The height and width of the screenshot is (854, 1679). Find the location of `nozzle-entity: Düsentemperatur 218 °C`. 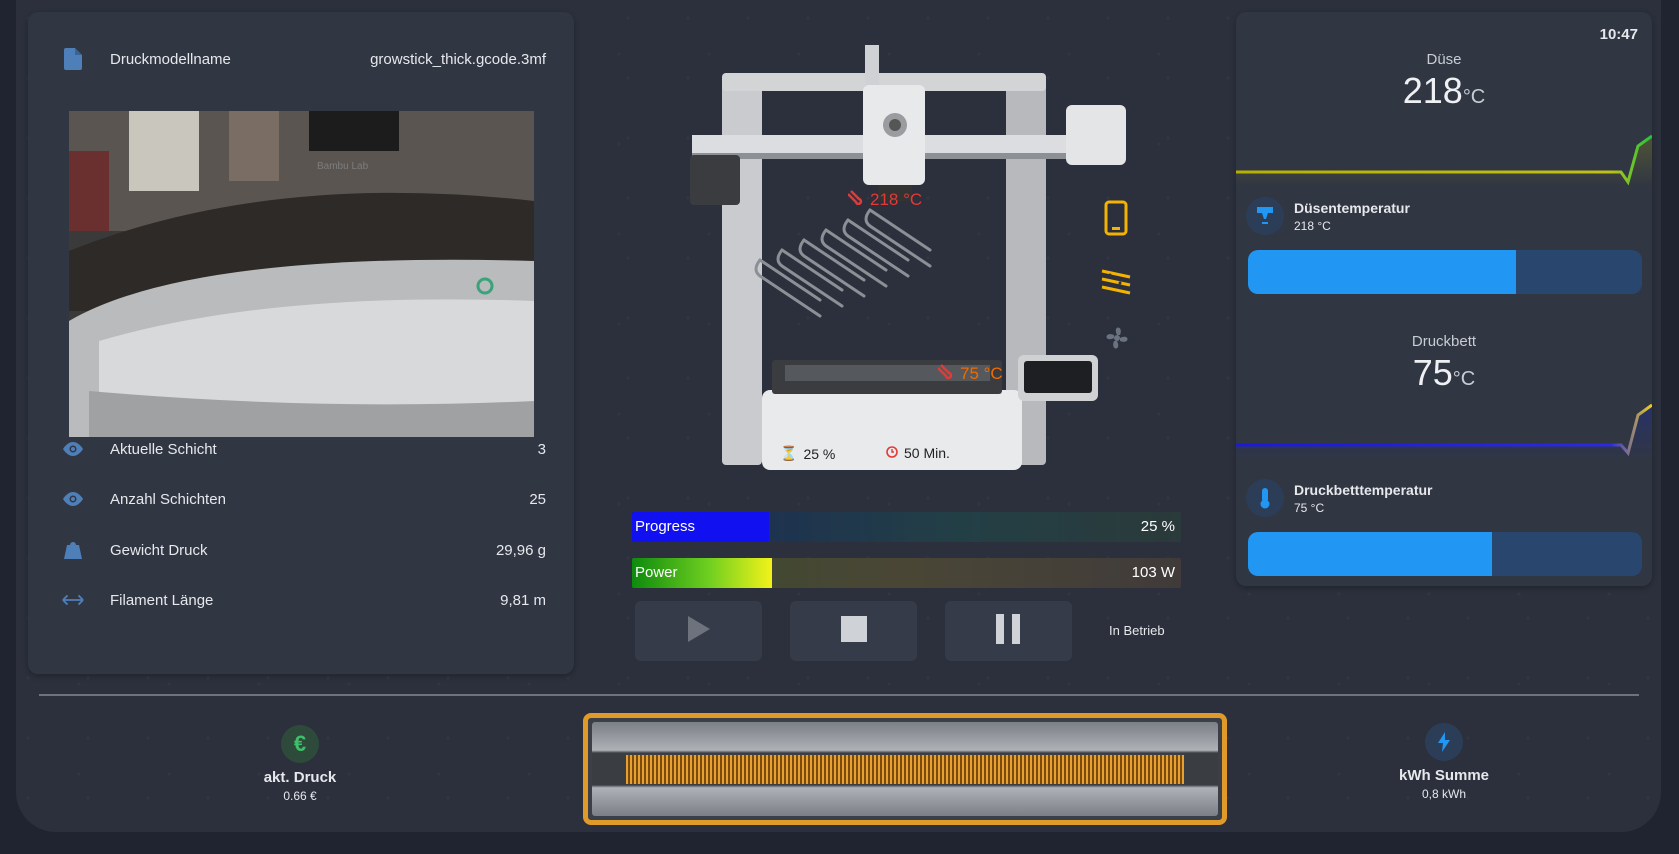

nozzle-entity: Düsentemperatur 218 °C is located at coordinates (1328, 216).